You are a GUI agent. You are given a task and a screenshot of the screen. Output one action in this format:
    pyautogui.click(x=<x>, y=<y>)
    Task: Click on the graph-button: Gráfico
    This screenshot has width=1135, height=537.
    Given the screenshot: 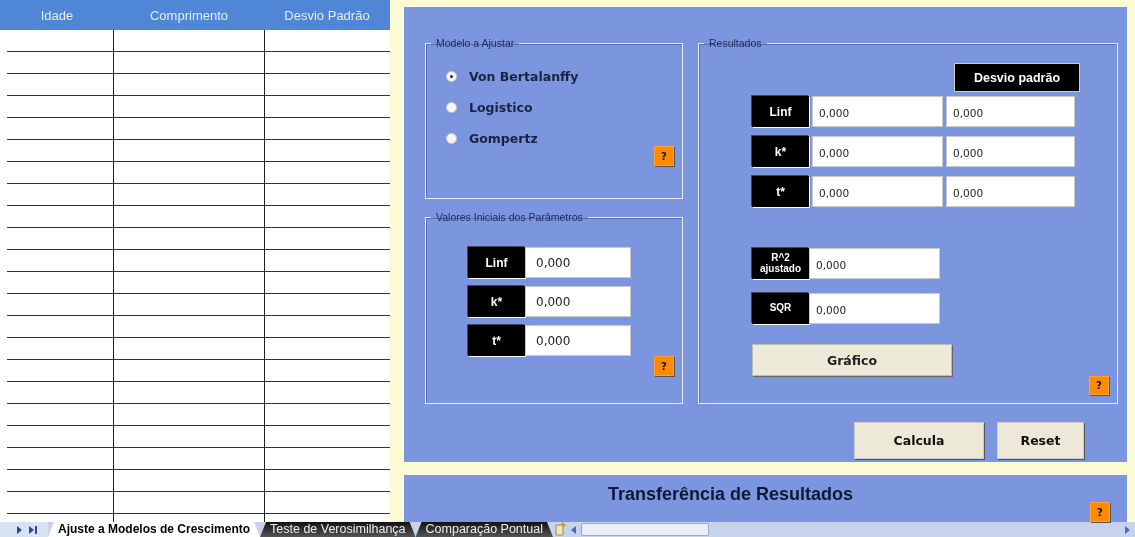 What is the action you would take?
    pyautogui.click(x=852, y=360)
    